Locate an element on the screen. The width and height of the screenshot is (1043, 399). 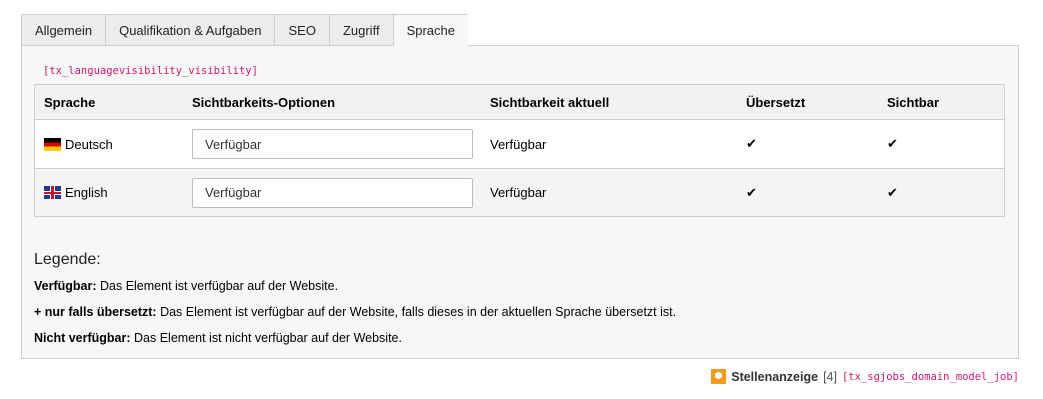
column-header-language: Sprache is located at coordinates (108, 102).